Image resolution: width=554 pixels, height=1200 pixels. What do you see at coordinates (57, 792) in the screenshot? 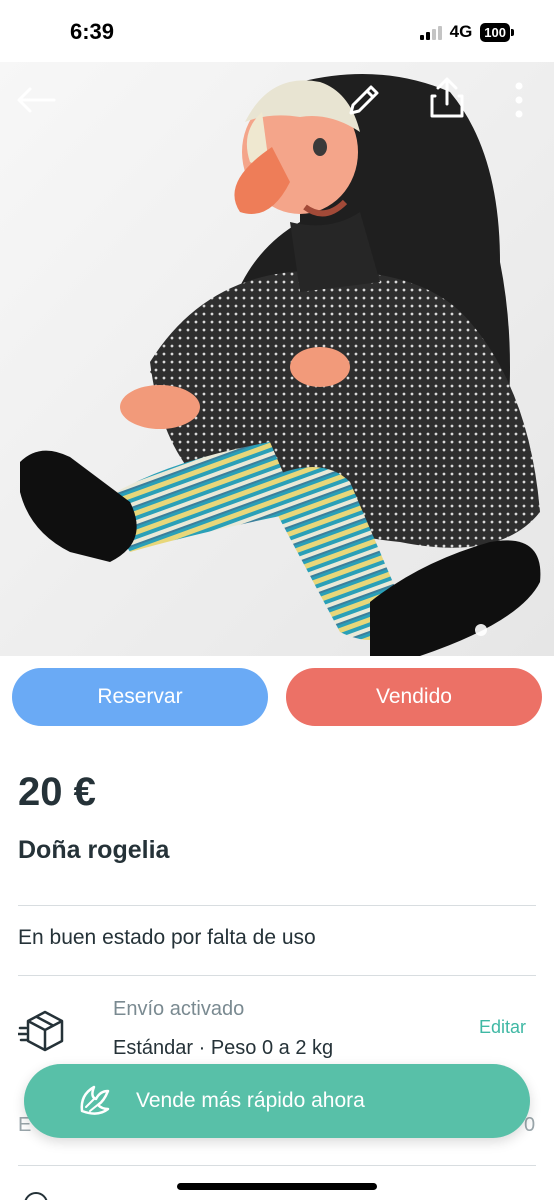
I see `price: 20 €` at bounding box center [57, 792].